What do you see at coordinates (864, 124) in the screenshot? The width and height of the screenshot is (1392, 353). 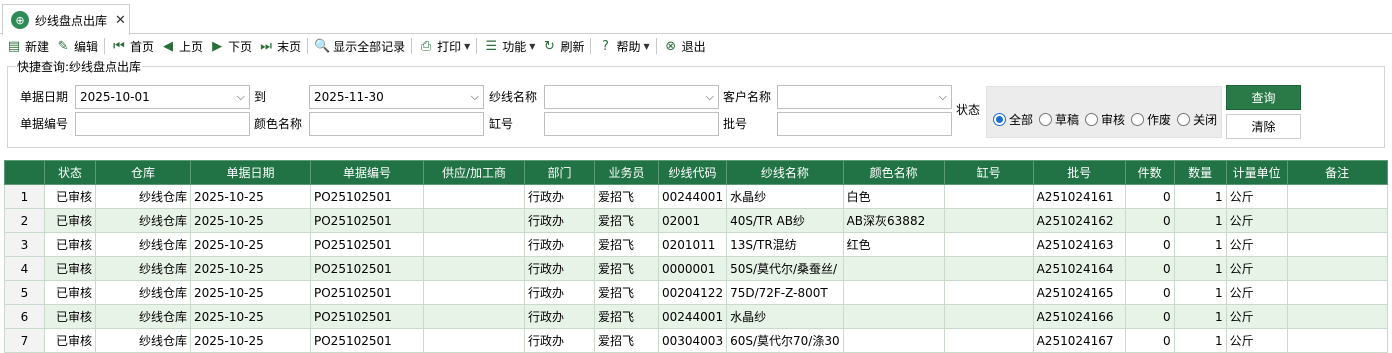 I see `batch-input` at bounding box center [864, 124].